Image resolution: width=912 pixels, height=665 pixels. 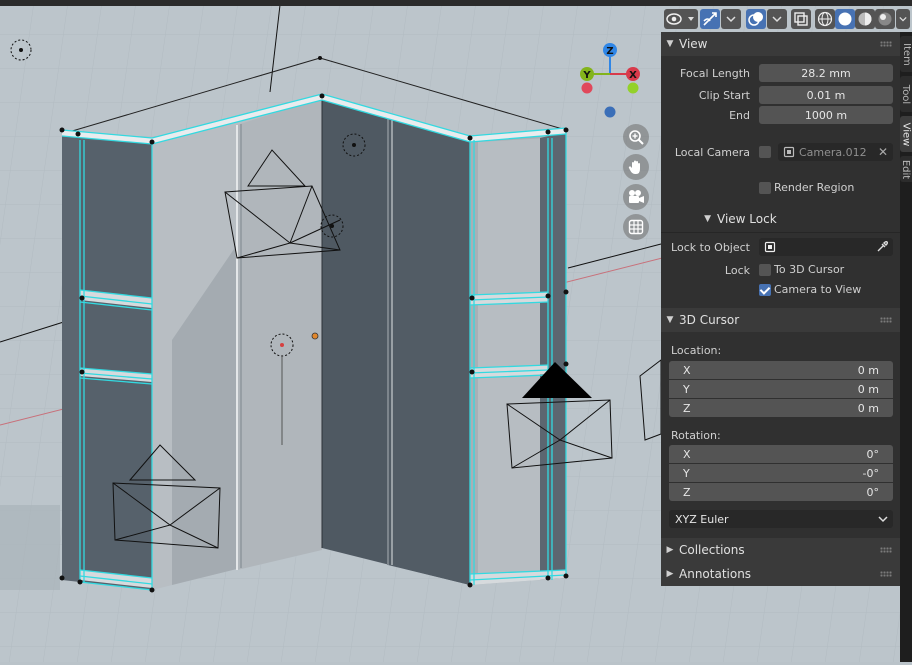 What do you see at coordinates (809, 269) in the screenshot?
I see `to-3d-cursor-label: To 3D Cursor` at bounding box center [809, 269].